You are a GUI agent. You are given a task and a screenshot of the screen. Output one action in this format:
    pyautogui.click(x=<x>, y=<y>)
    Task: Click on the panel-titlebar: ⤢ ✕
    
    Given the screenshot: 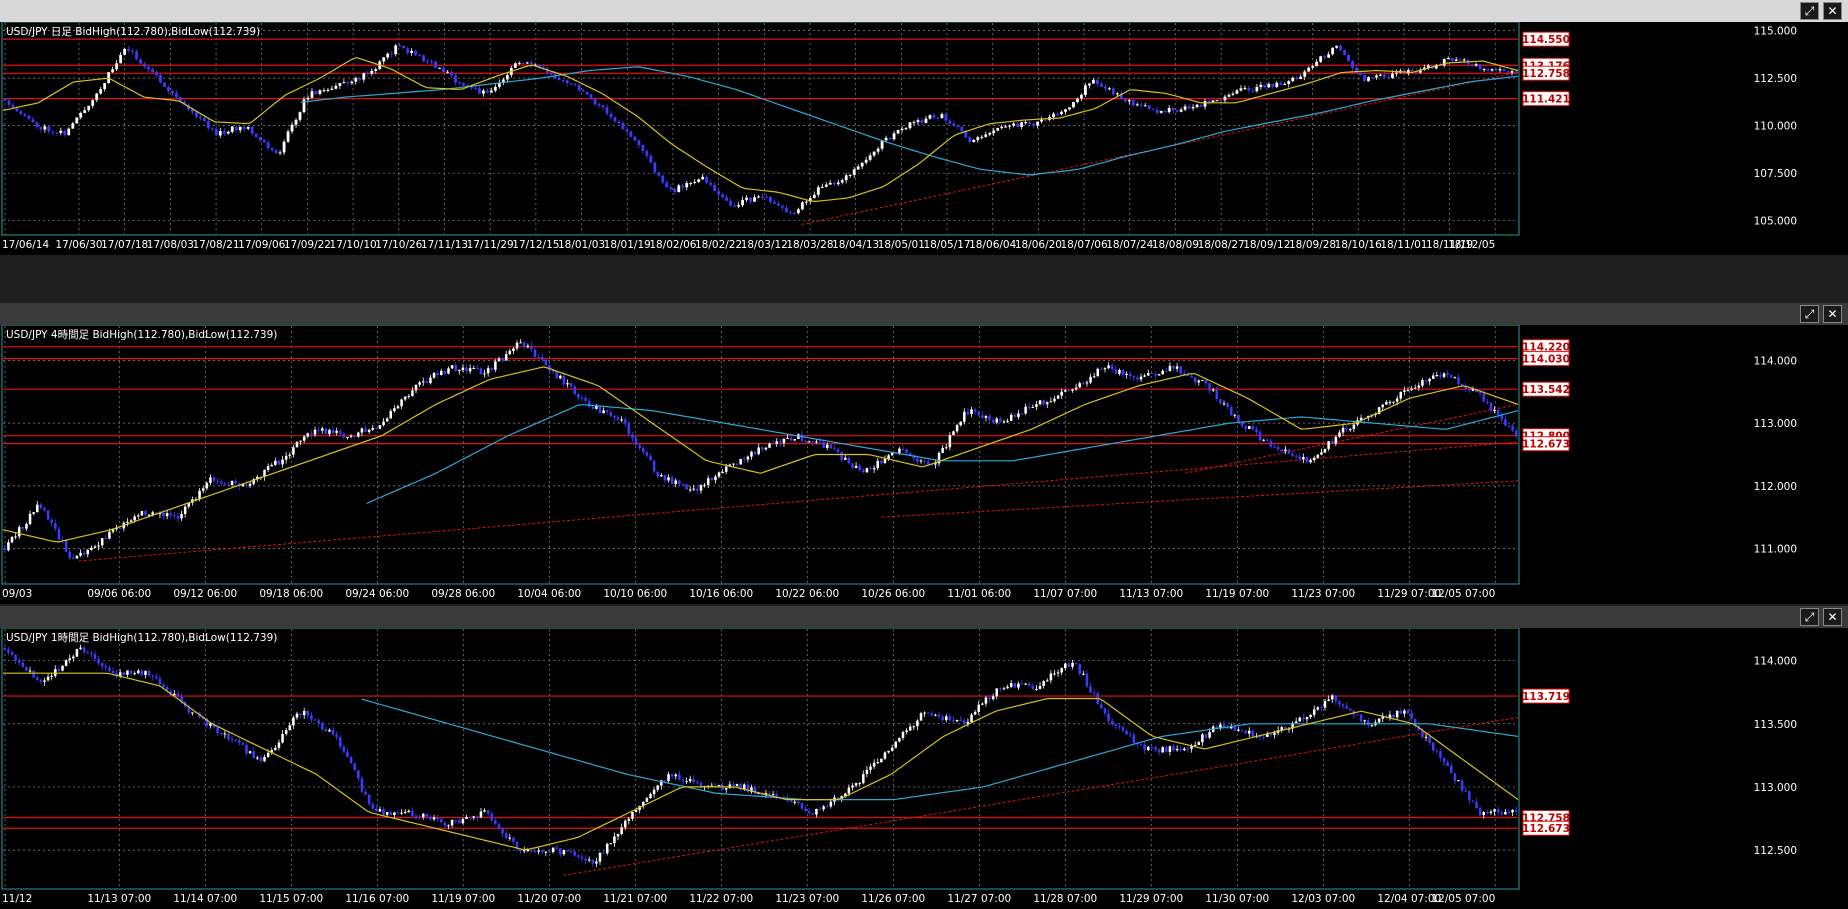 What is the action you would take?
    pyautogui.click(x=924, y=314)
    